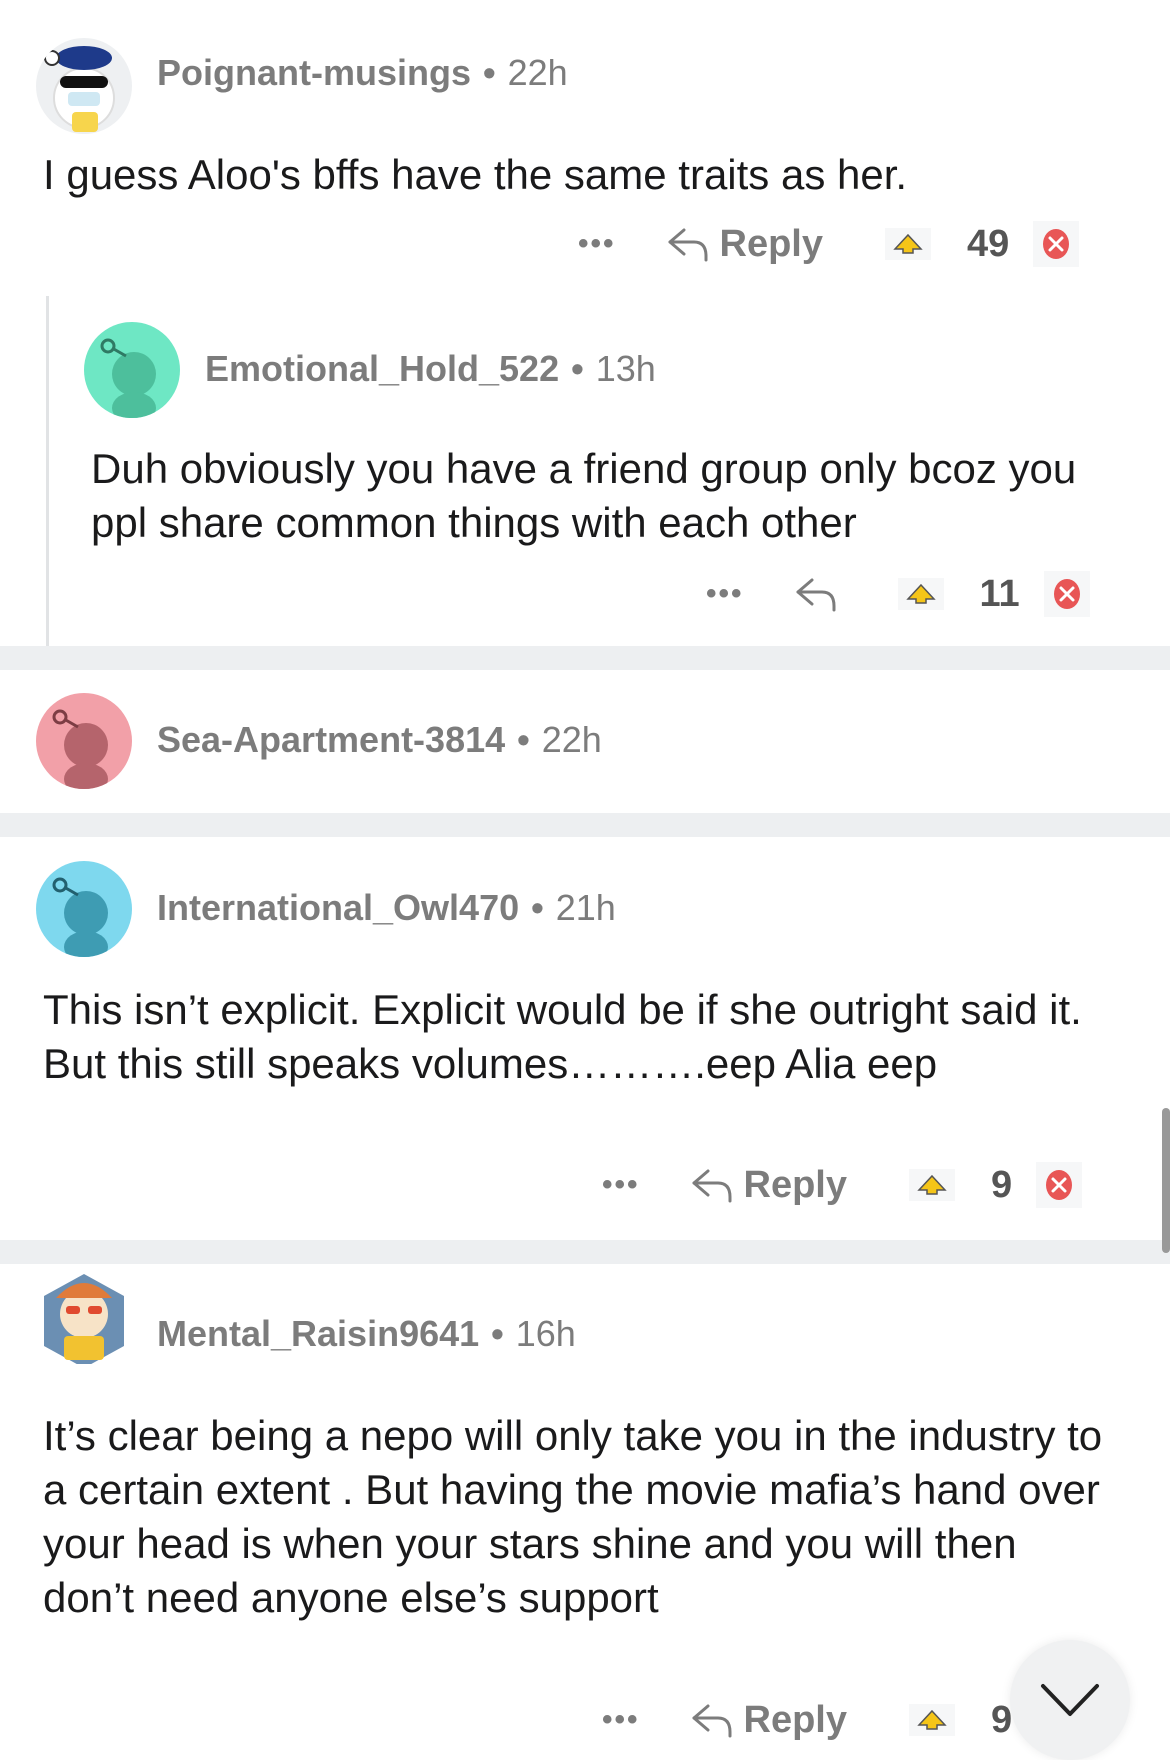  Describe the element at coordinates (318, 1334) in the screenshot. I see `username: Mental_Raisin9641` at that location.